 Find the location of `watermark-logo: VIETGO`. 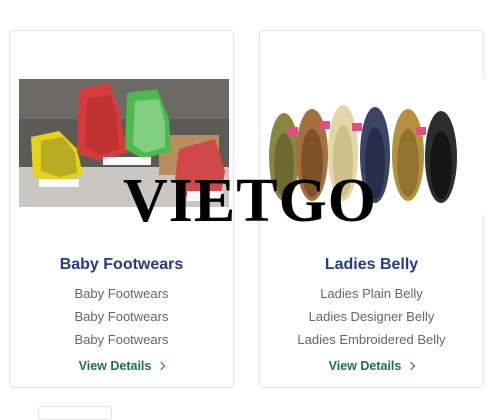

watermark-logo: VIETGO is located at coordinates (250, 201).